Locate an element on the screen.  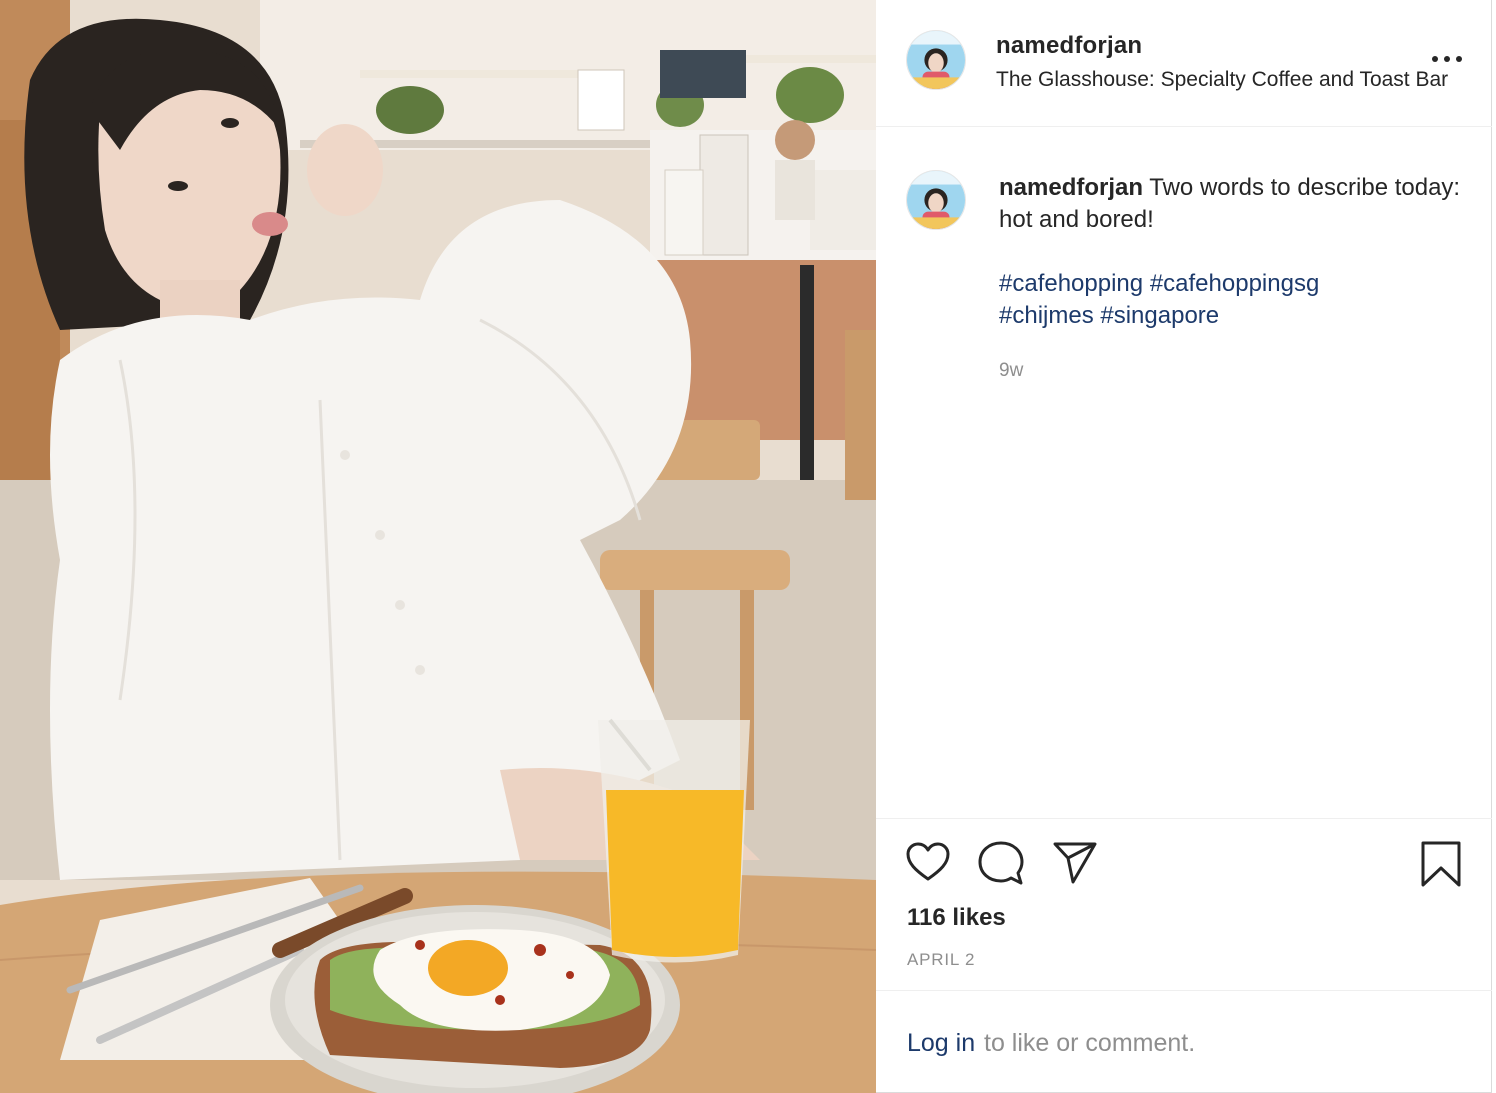
post-author-username: namedforjan is located at coordinates (1069, 46).